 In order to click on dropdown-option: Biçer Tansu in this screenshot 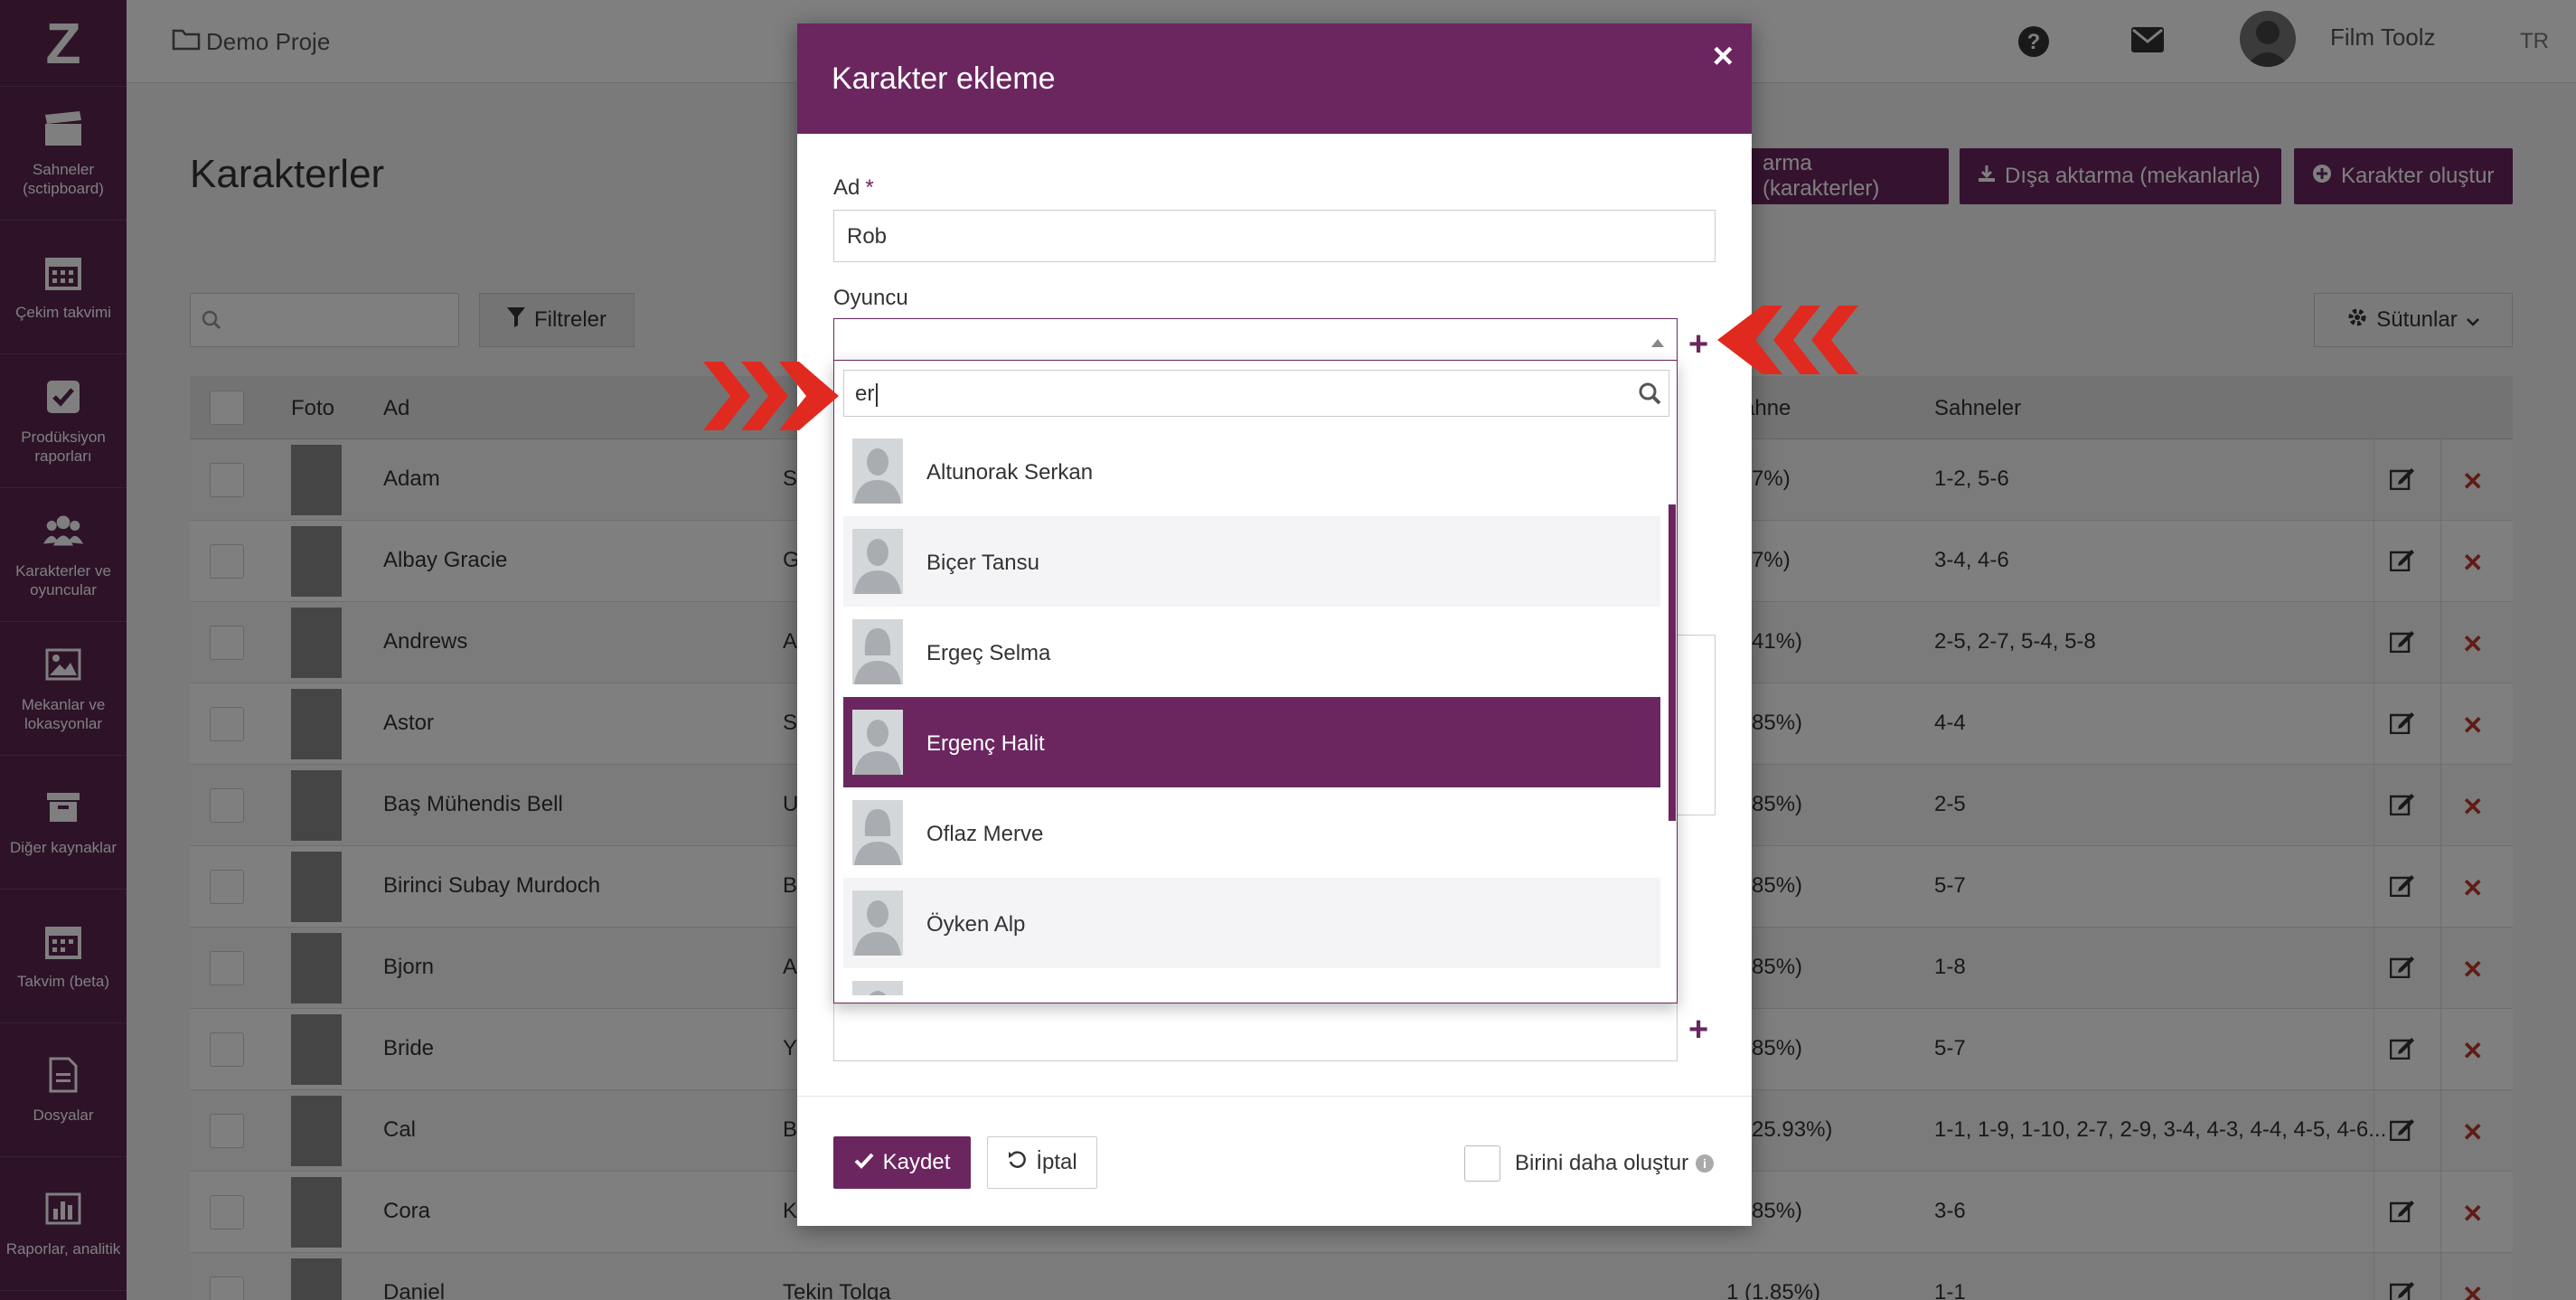, I will do `click(1252, 561)`.